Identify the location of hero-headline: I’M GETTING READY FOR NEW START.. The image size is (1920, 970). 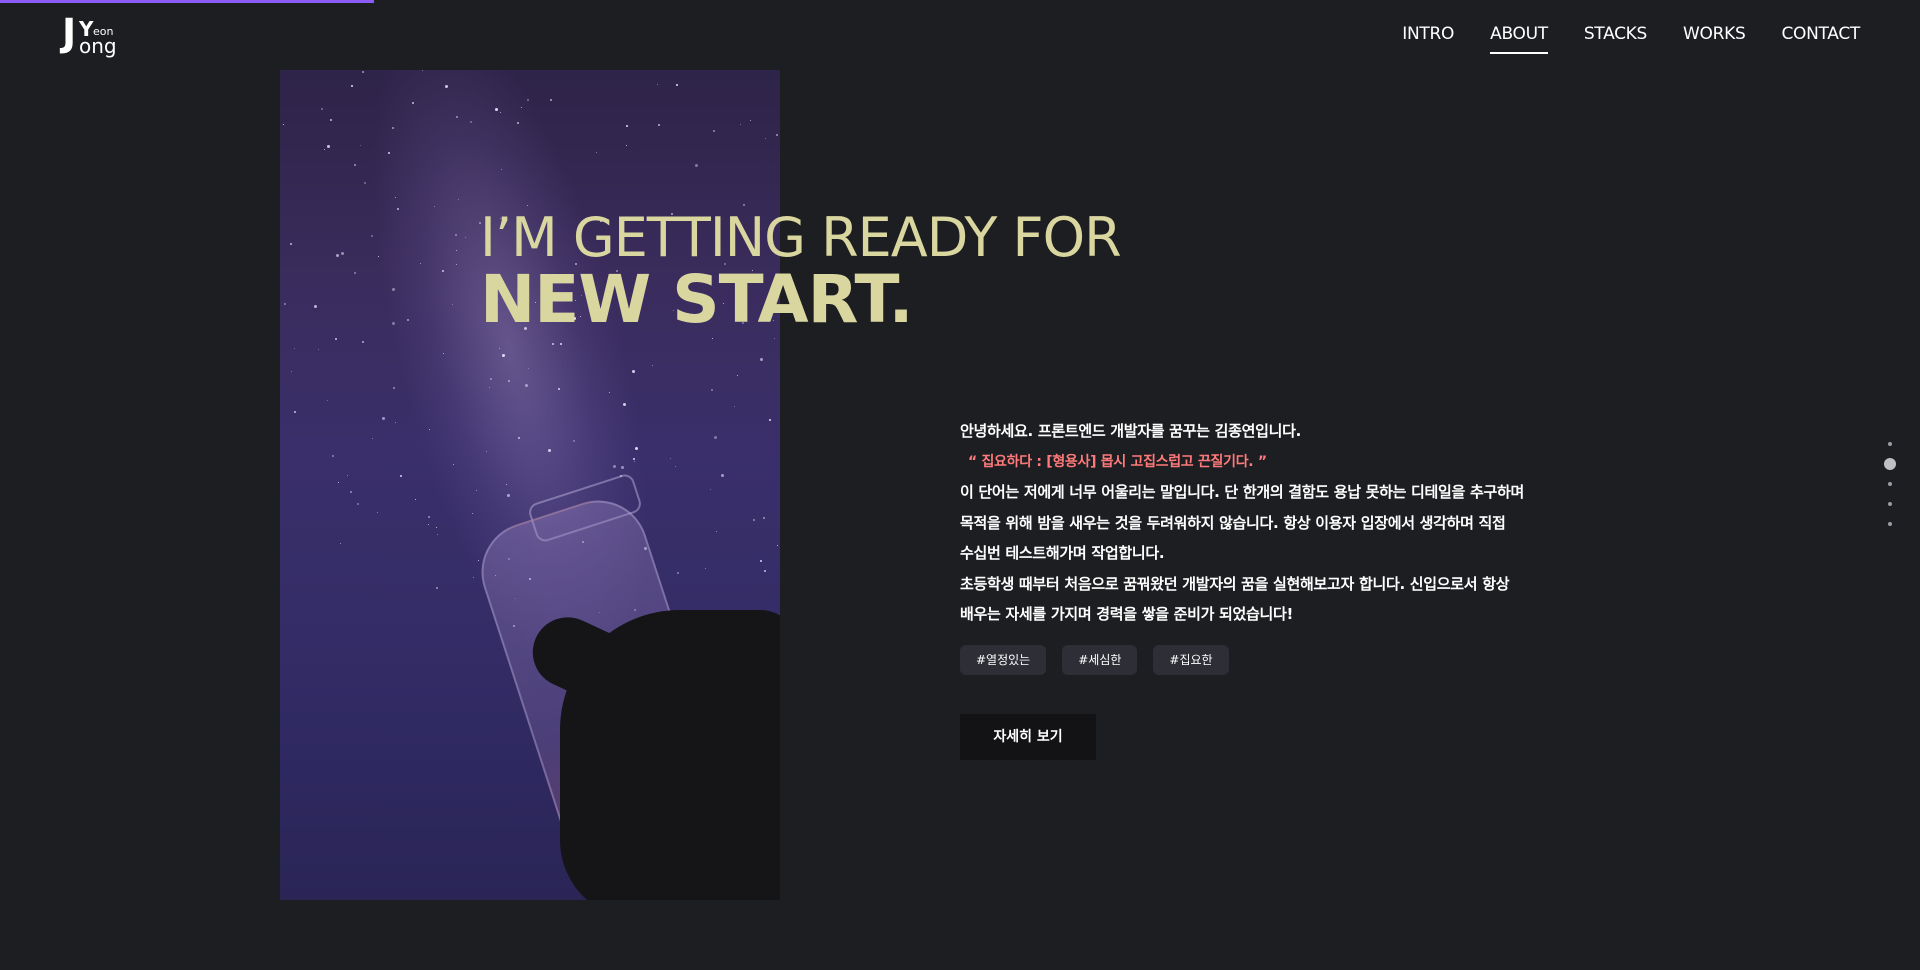
(801, 272).